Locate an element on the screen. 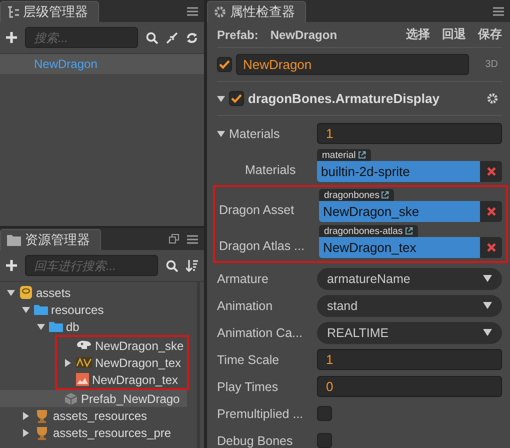 The image size is (510, 448). dropdown: stand is located at coordinates (409, 305).